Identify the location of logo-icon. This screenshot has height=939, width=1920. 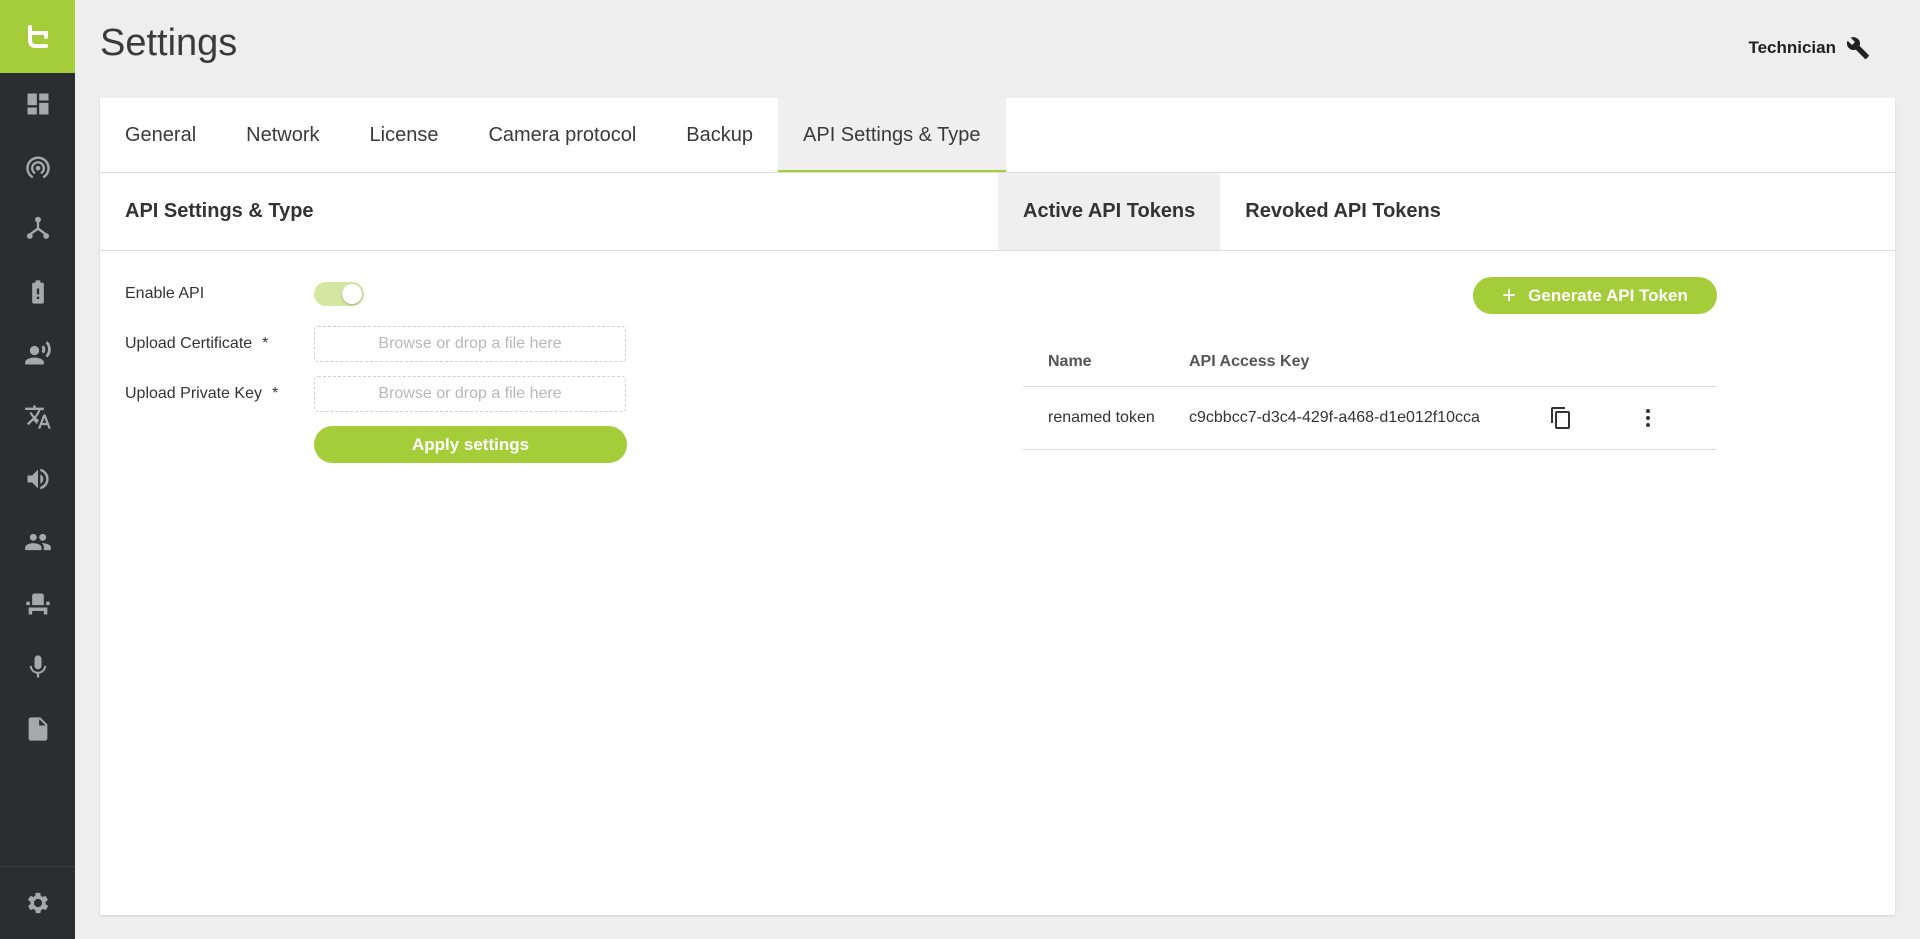
(37, 36).